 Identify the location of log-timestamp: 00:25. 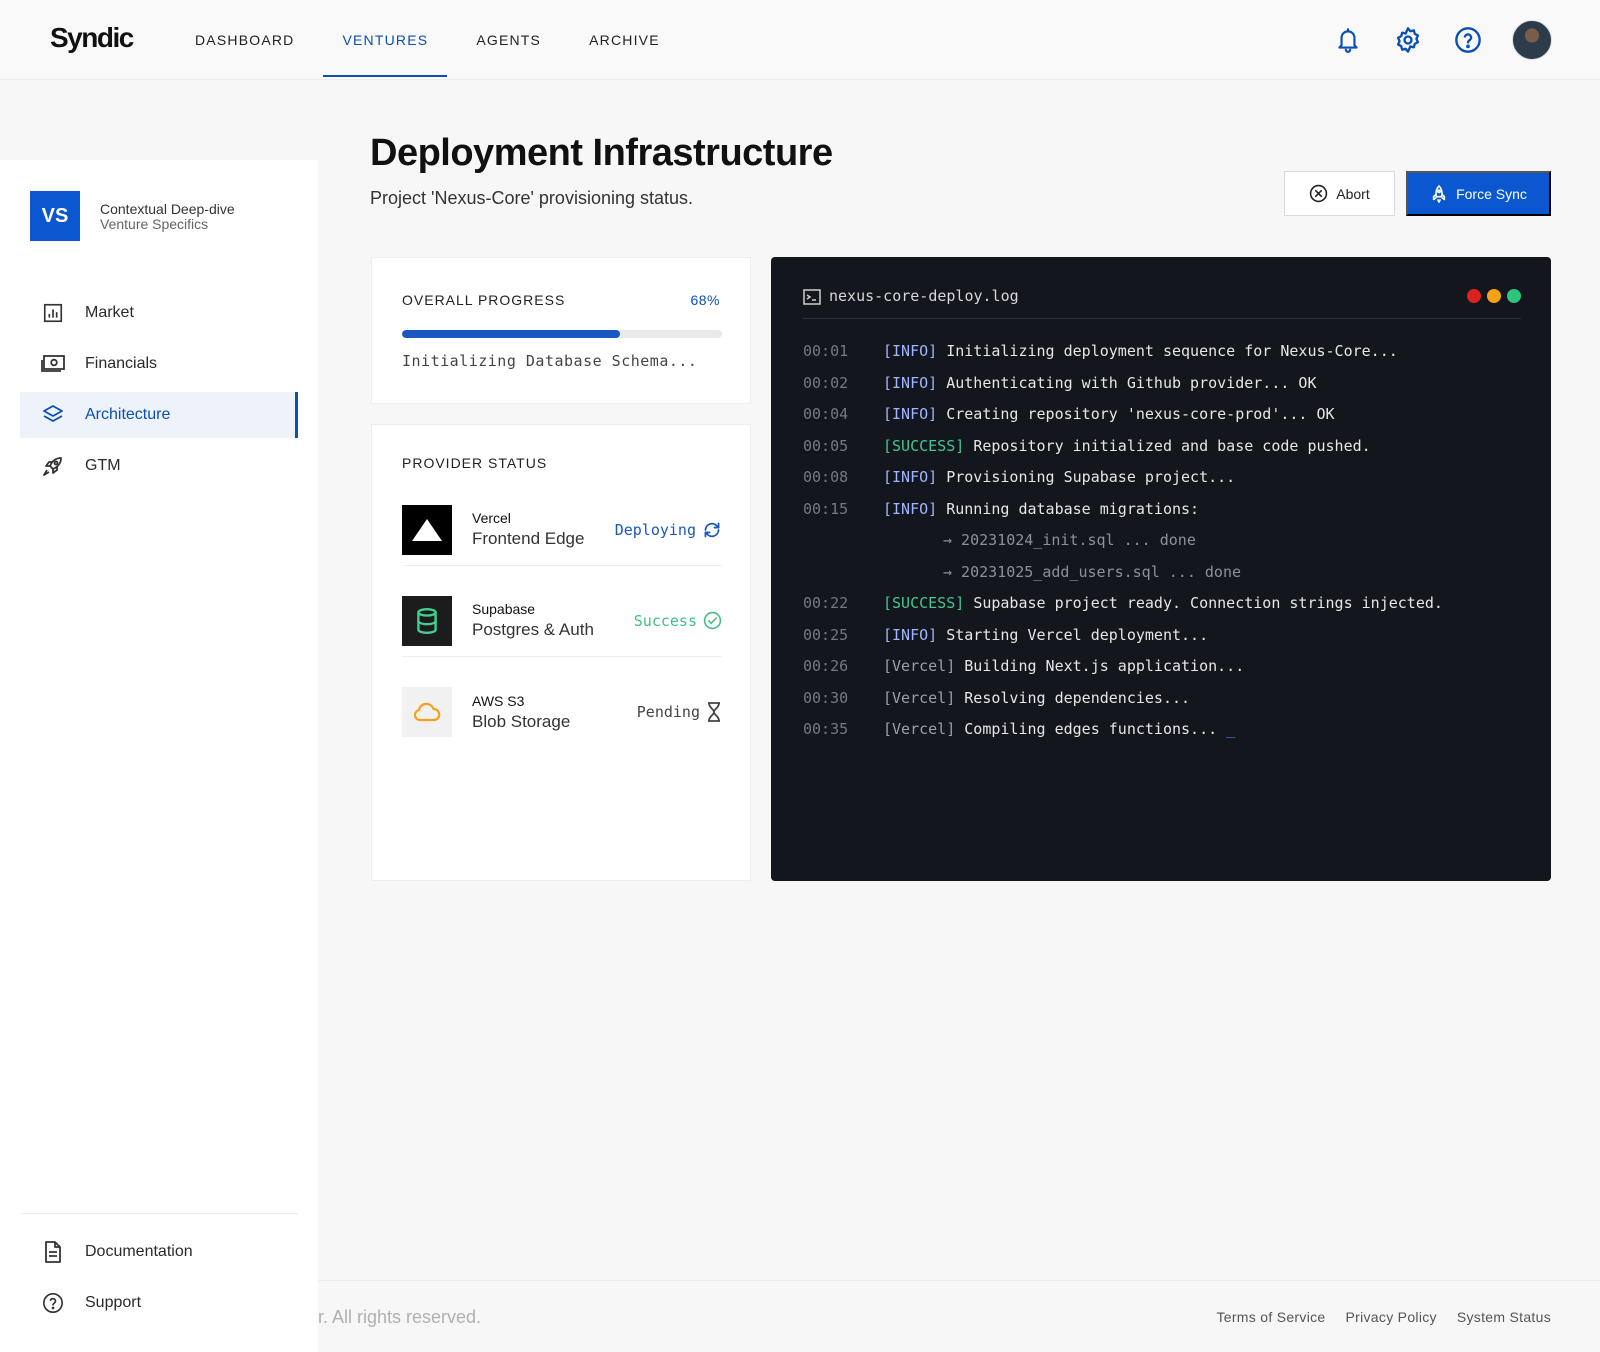
(826, 634).